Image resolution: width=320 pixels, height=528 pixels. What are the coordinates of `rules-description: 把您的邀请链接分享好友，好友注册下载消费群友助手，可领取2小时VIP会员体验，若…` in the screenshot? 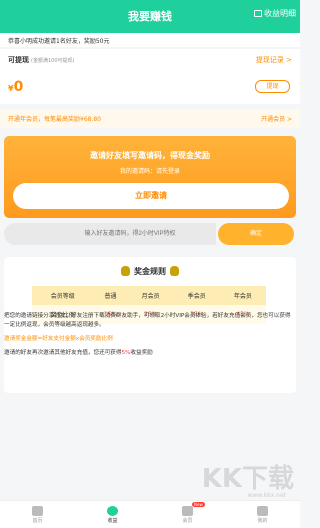 It's located at (150, 337).